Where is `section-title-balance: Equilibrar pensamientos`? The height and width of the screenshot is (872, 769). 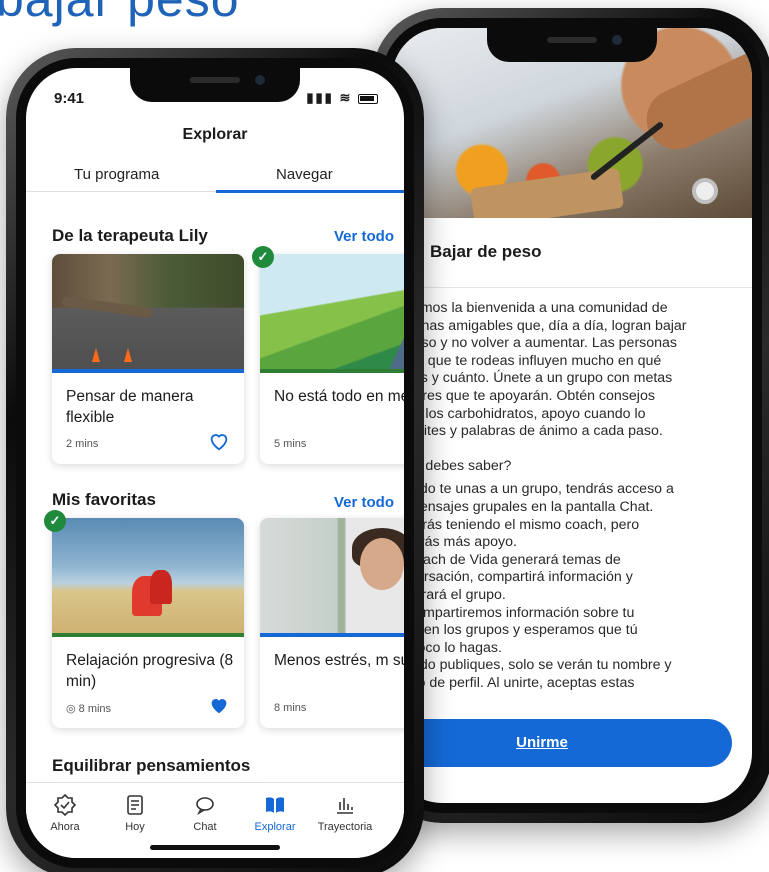
section-title-balance: Equilibrar pensamientos is located at coordinates (151, 765).